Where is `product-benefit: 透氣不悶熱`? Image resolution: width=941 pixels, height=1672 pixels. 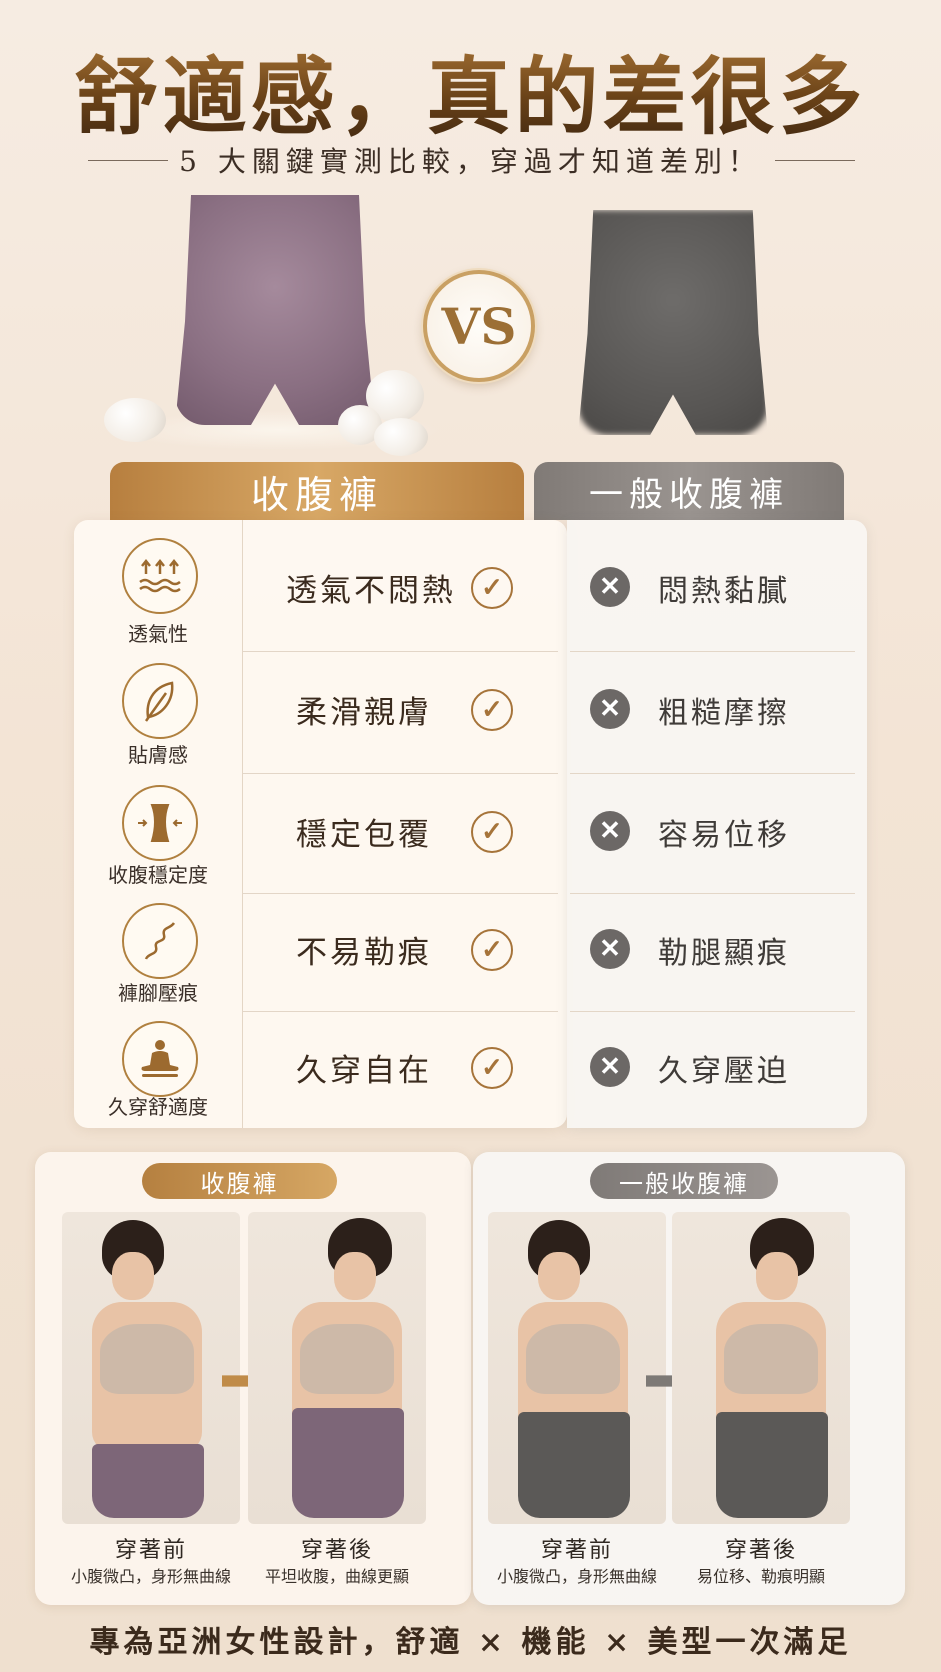
product-benefit: 透氣不悶熱 is located at coordinates (371, 591).